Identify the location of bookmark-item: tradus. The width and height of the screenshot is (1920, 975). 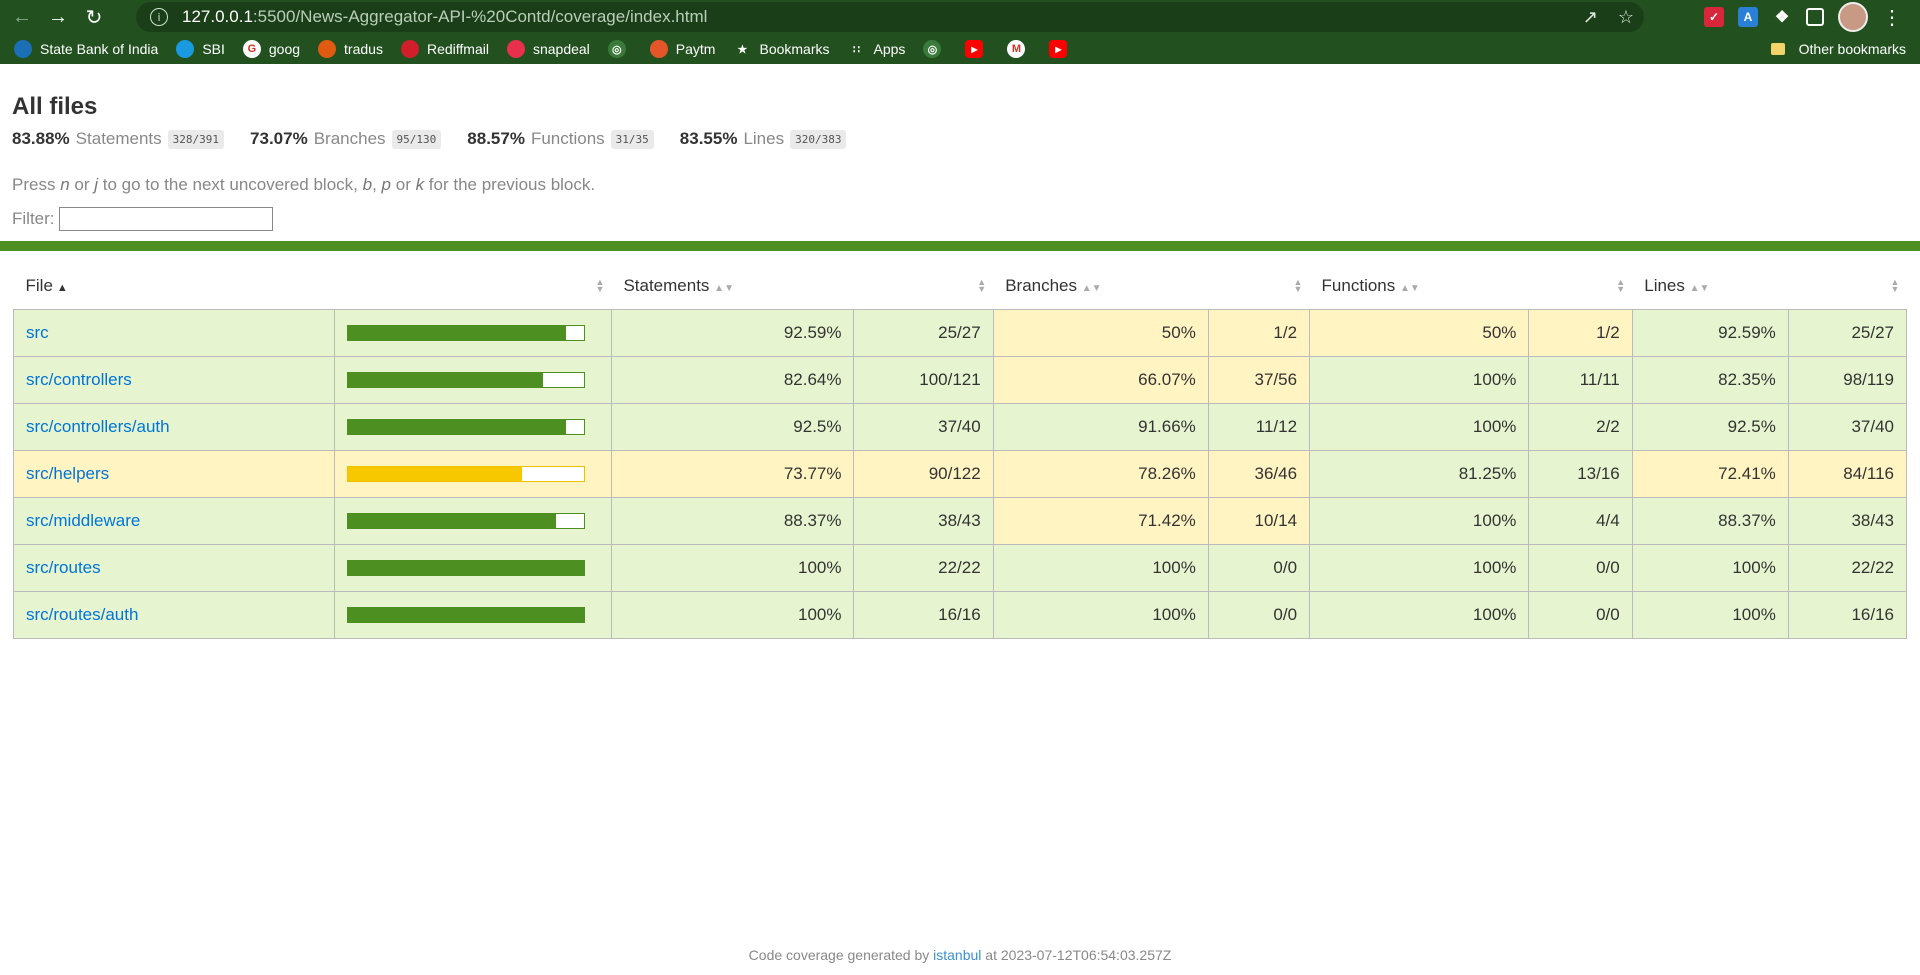
(350, 49).